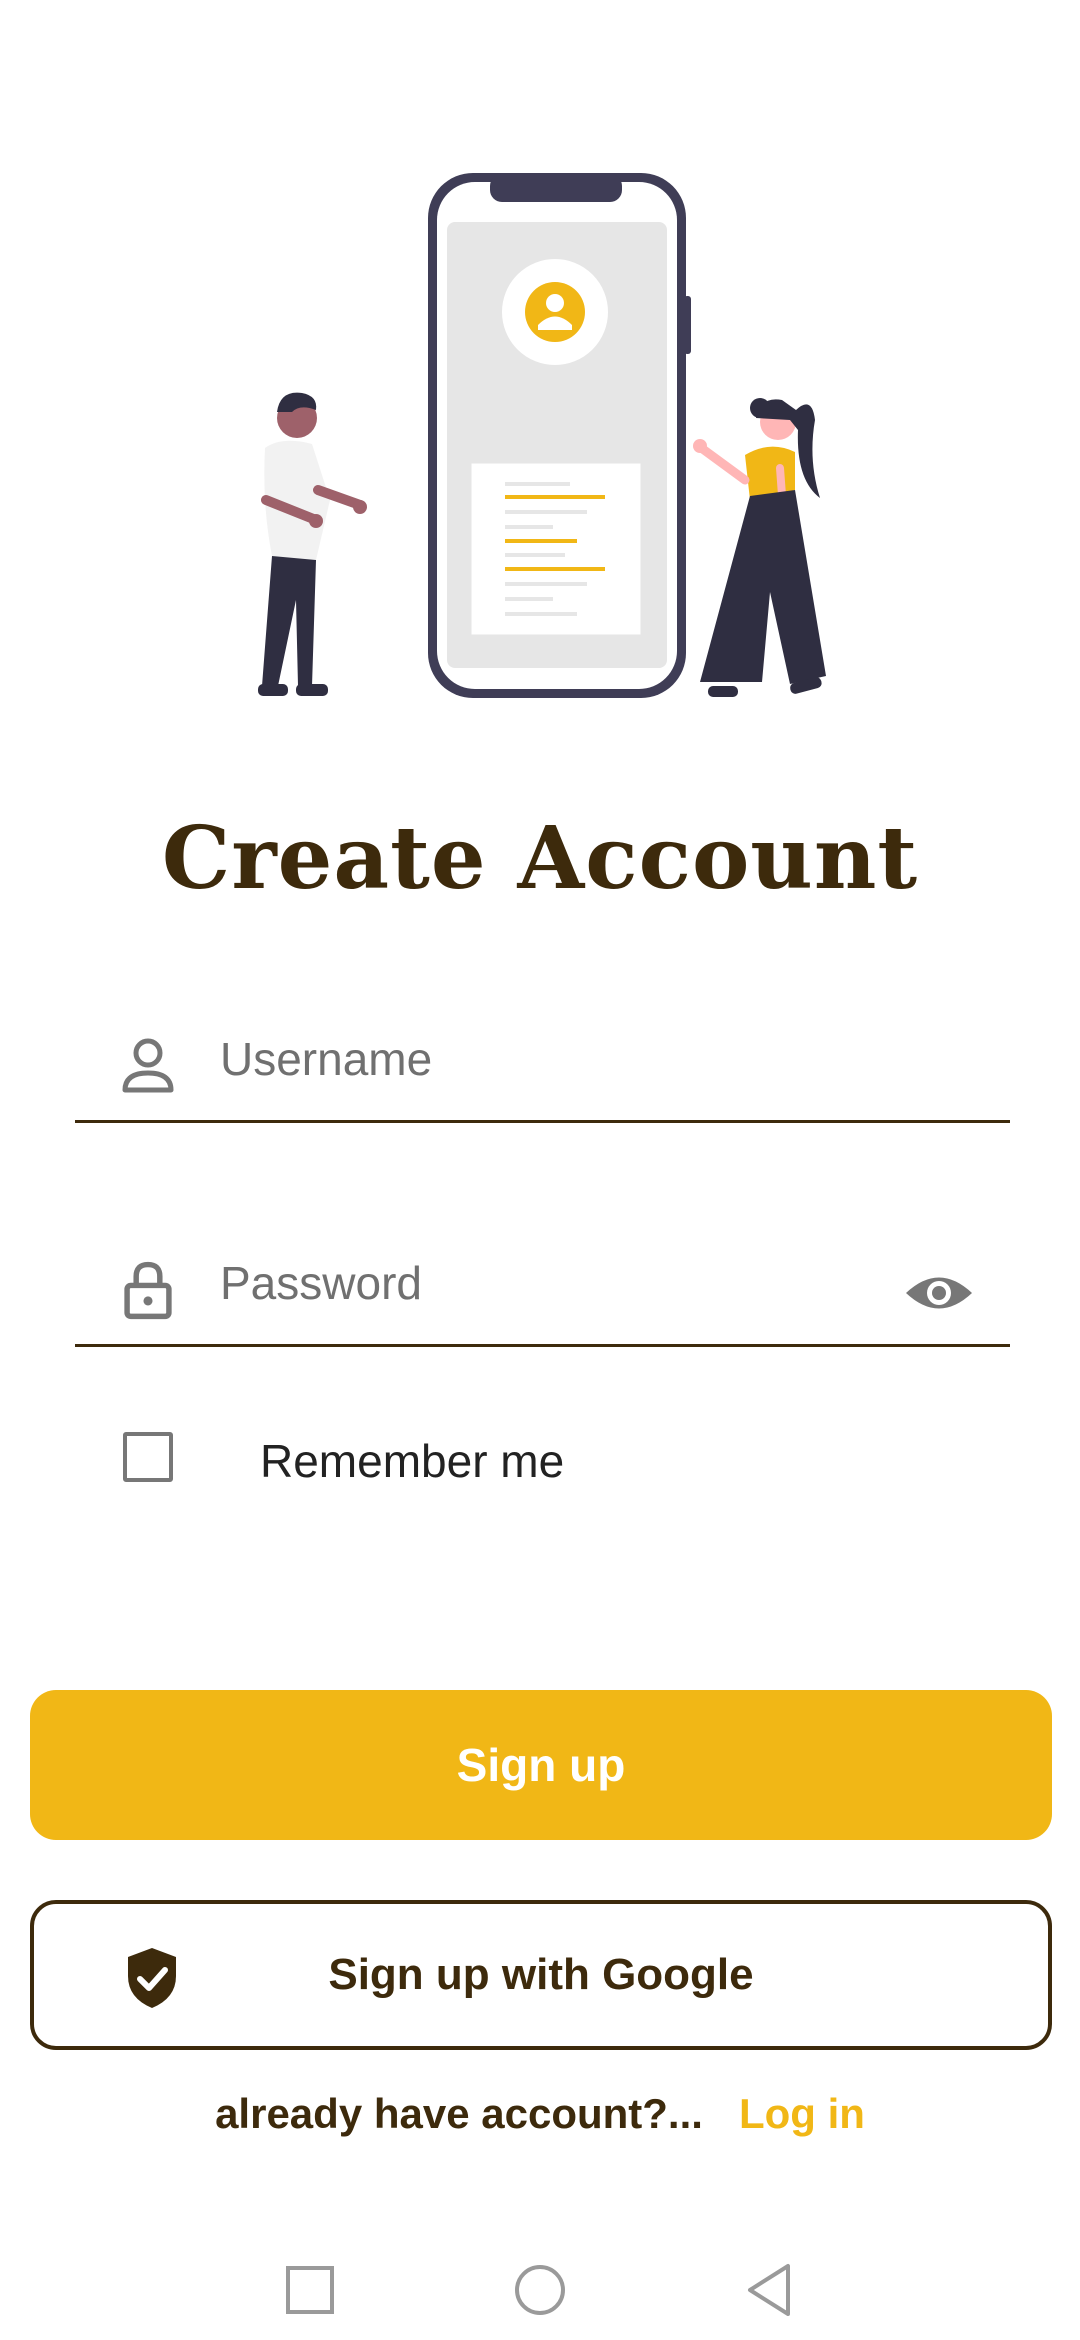  What do you see at coordinates (148, 1457) in the screenshot?
I see `remember-checkbox` at bounding box center [148, 1457].